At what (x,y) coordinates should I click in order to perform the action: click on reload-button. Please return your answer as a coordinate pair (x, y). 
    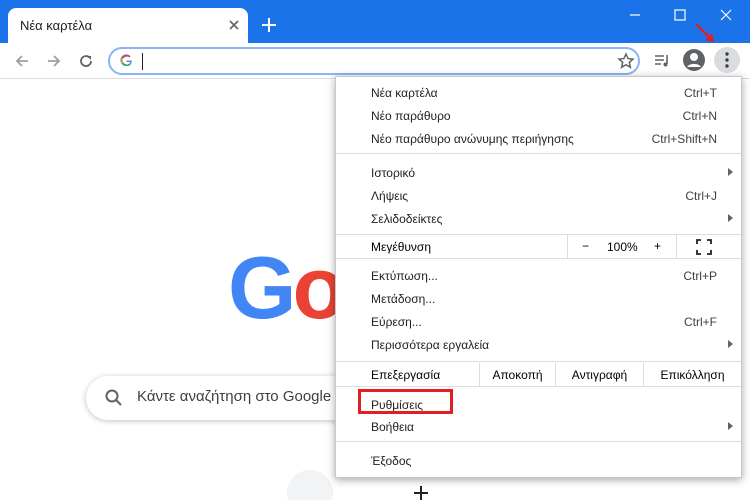
    Looking at the image, I should click on (86, 61).